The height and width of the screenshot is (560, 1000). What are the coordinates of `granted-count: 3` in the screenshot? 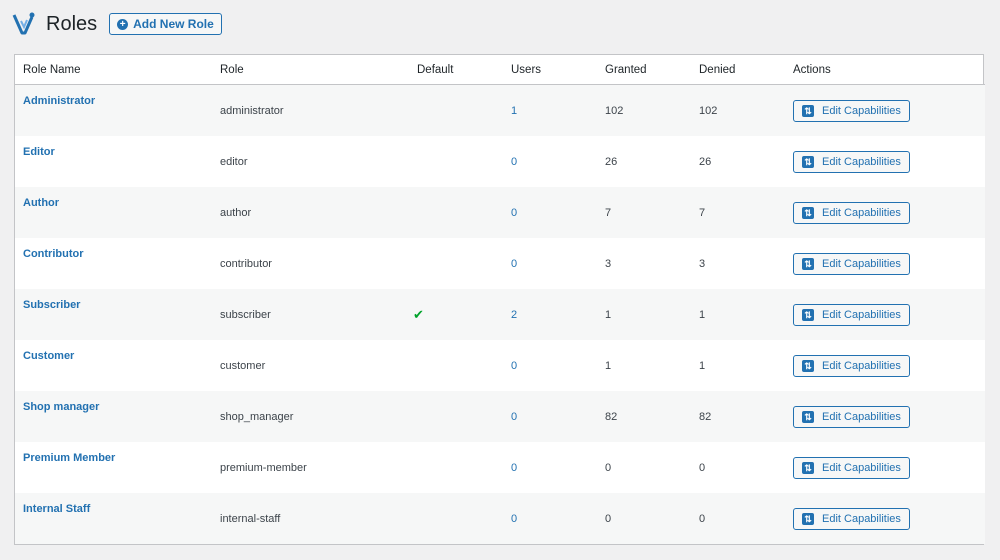 It's located at (608, 263).